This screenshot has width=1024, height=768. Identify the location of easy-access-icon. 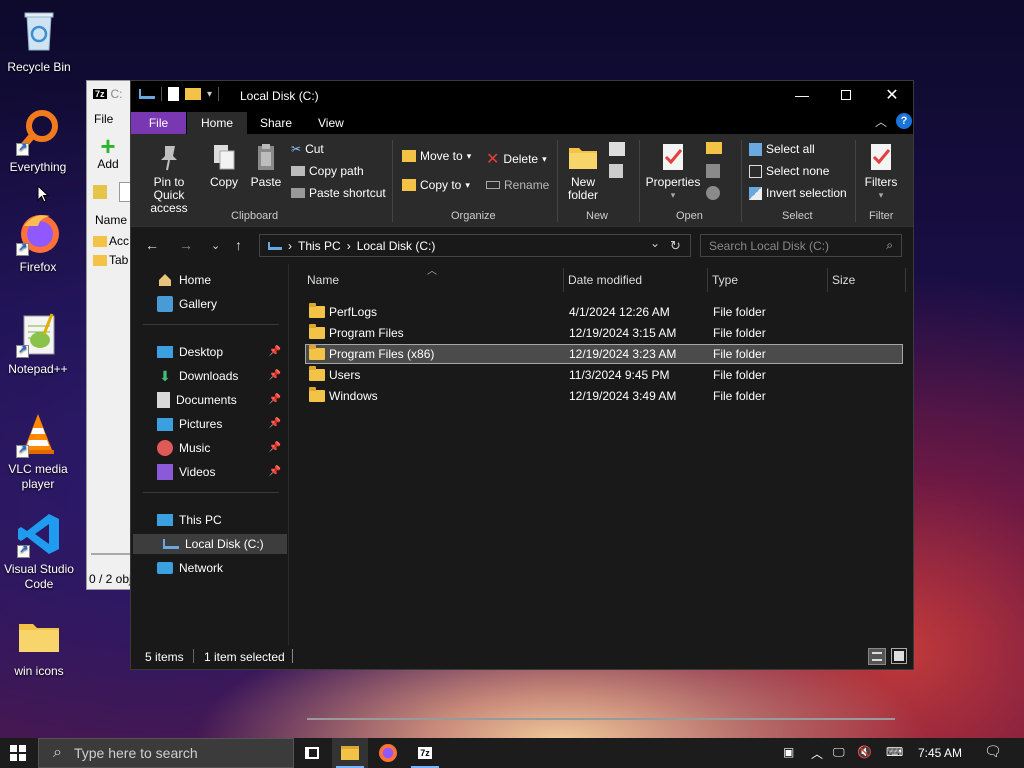
(616, 171).